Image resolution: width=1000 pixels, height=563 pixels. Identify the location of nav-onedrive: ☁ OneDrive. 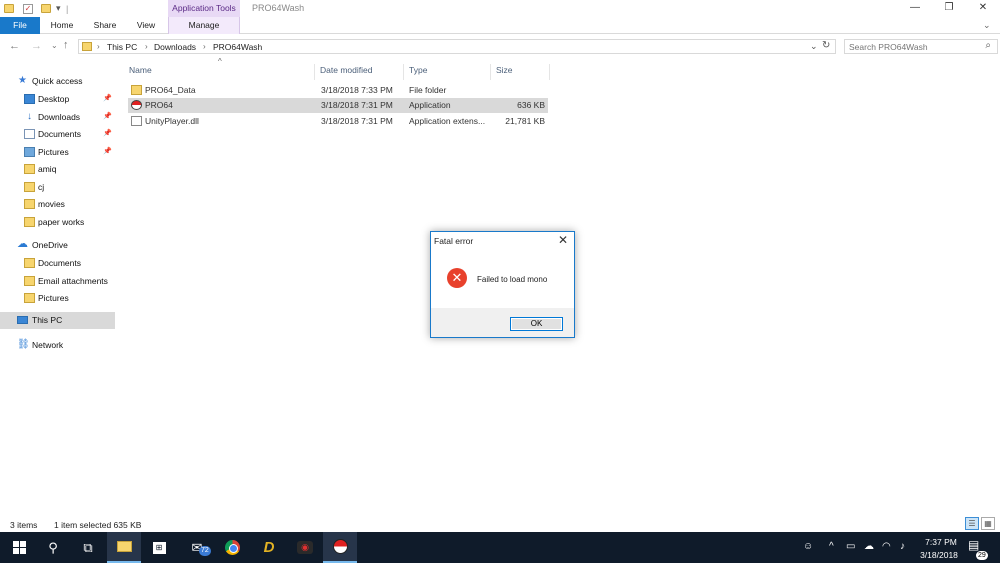
(57, 245).